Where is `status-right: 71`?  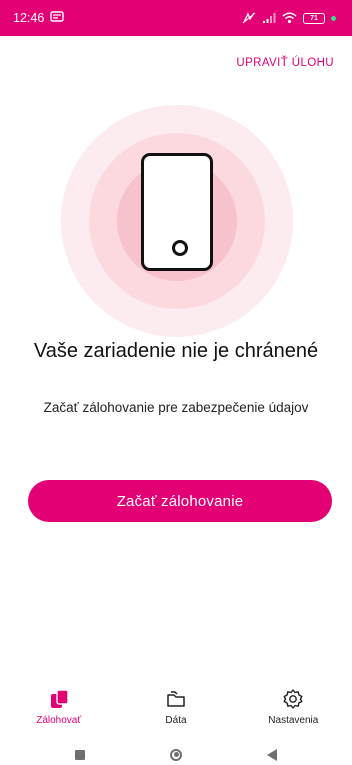
status-right: 71 is located at coordinates (289, 18).